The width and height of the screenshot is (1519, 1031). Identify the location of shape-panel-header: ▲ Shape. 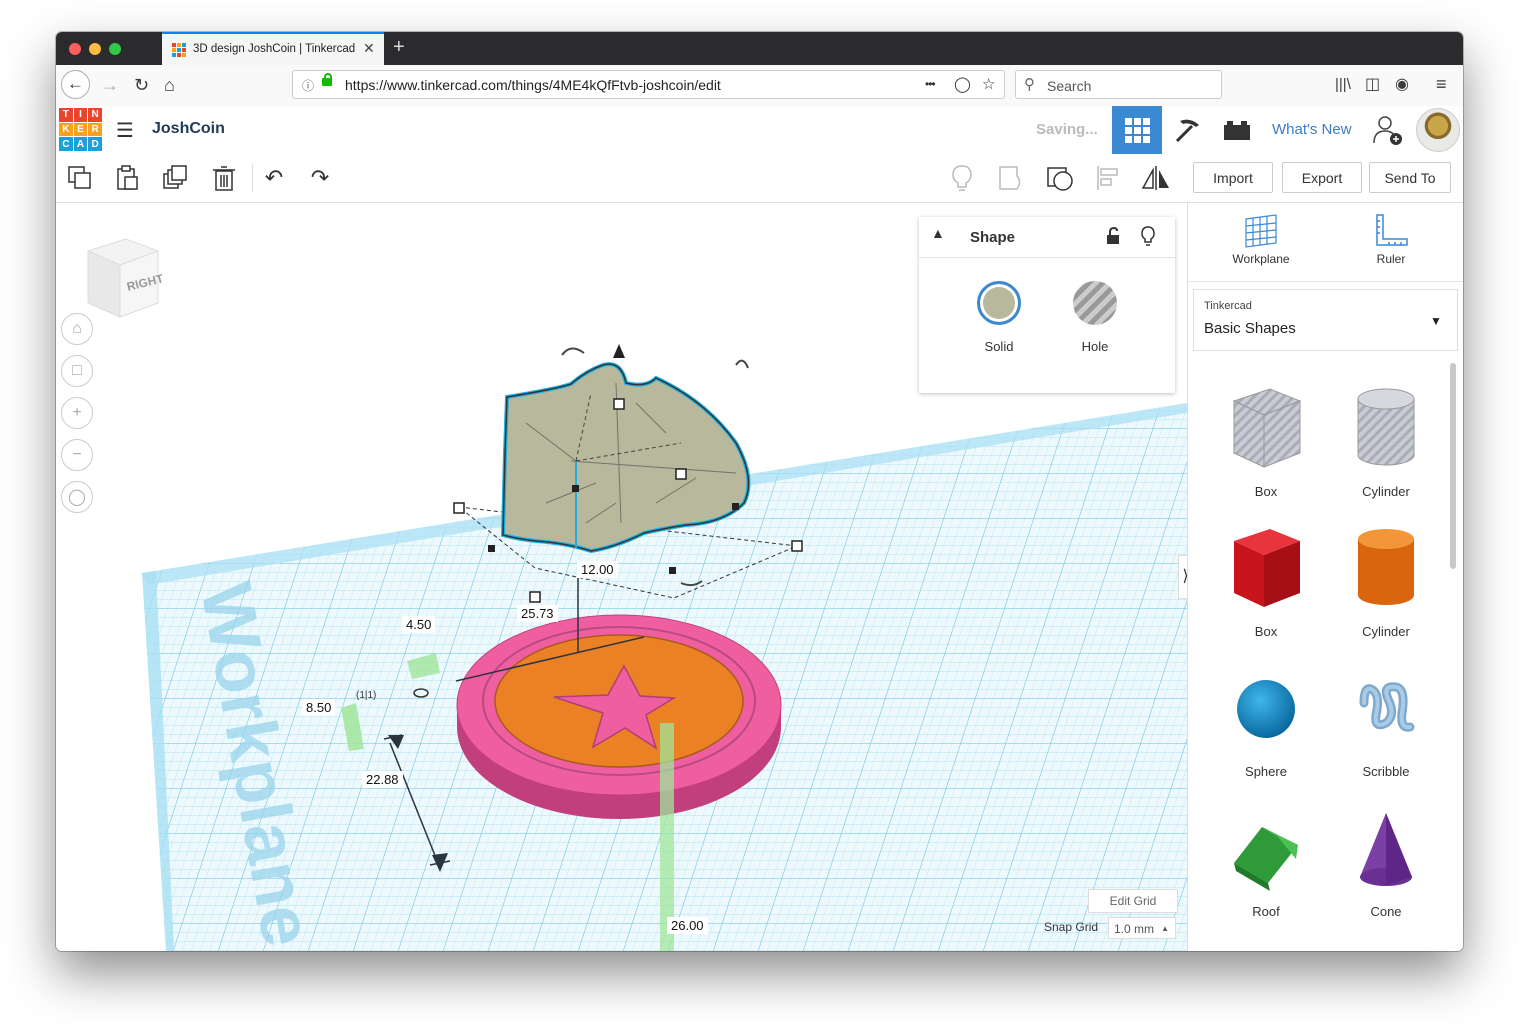
(1047, 237).